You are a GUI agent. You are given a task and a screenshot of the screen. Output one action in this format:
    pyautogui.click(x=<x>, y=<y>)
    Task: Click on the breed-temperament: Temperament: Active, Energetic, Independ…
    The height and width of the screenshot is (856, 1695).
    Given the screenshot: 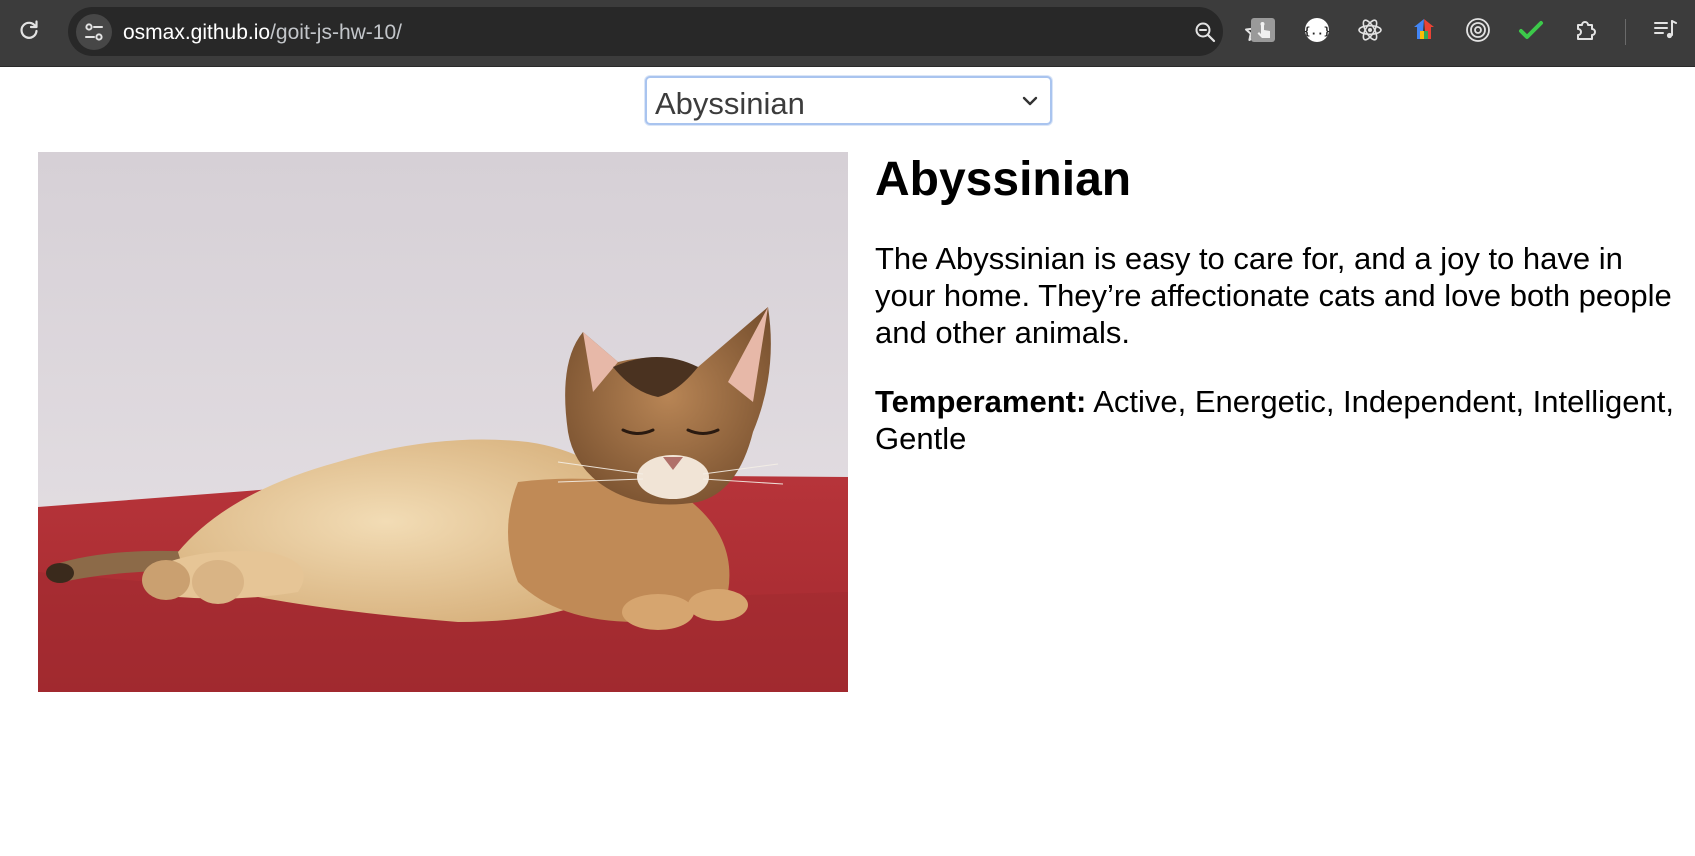 What is the action you would take?
    pyautogui.click(x=1275, y=420)
    